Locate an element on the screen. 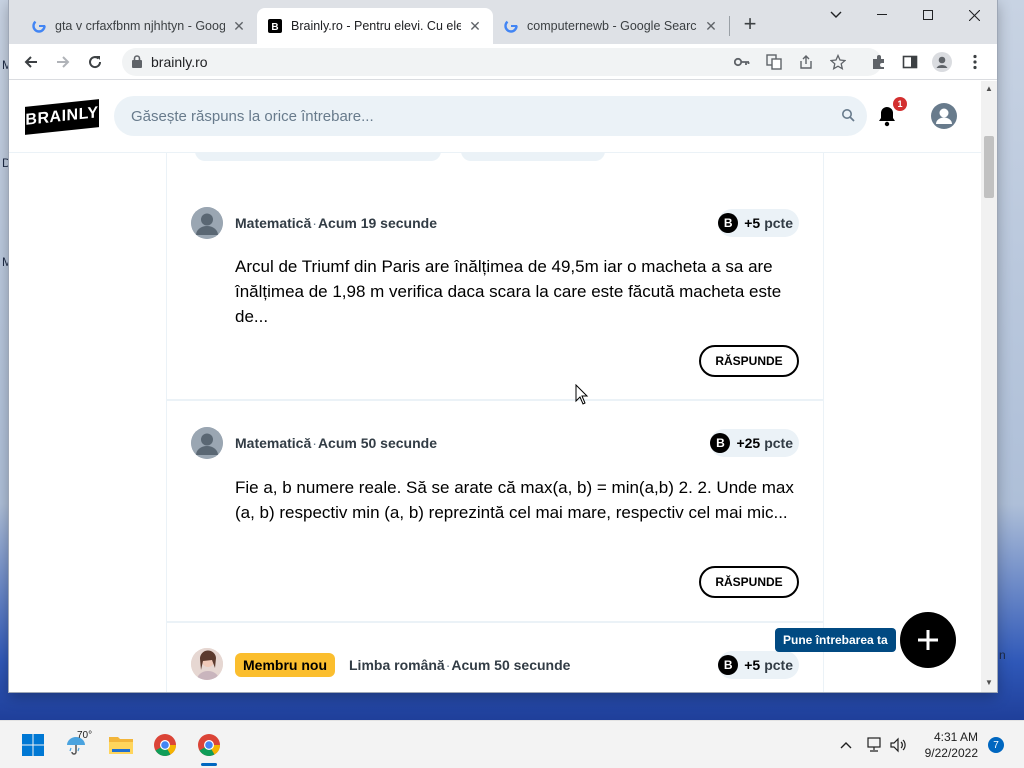  network-button is located at coordinates (874, 745).